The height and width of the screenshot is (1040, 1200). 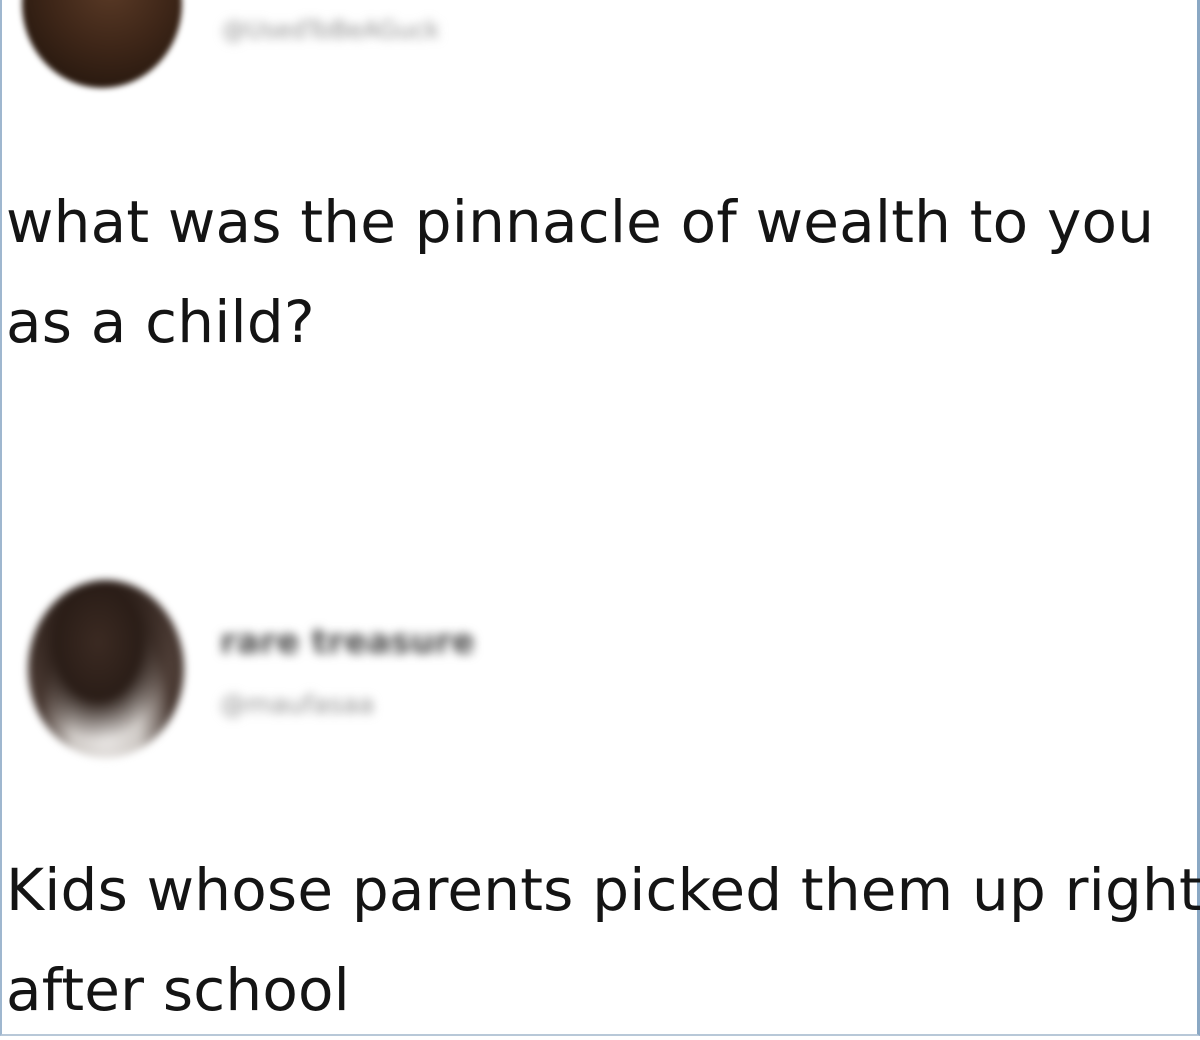 What do you see at coordinates (102, 44) in the screenshot?
I see `avatar` at bounding box center [102, 44].